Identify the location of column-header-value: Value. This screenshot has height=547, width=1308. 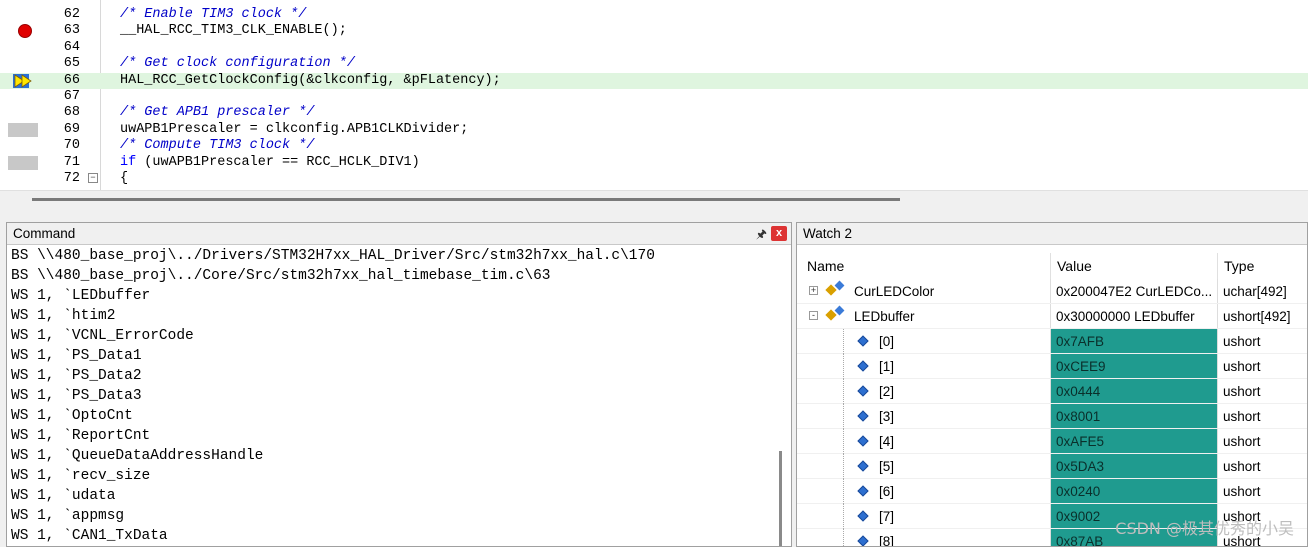
(1133, 266).